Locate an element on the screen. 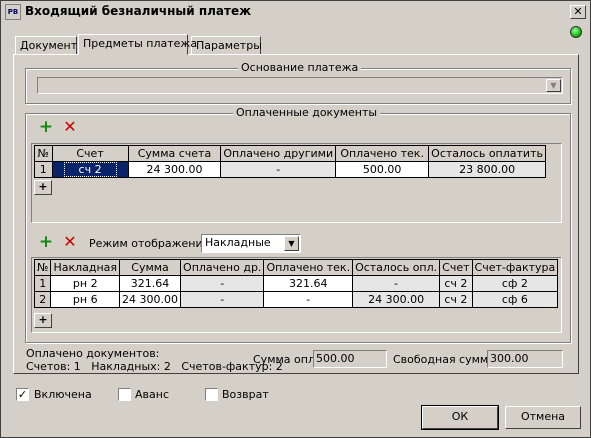 The width and height of the screenshot is (591, 438). paid-documents-title: Оплаченные документы is located at coordinates (307, 112).